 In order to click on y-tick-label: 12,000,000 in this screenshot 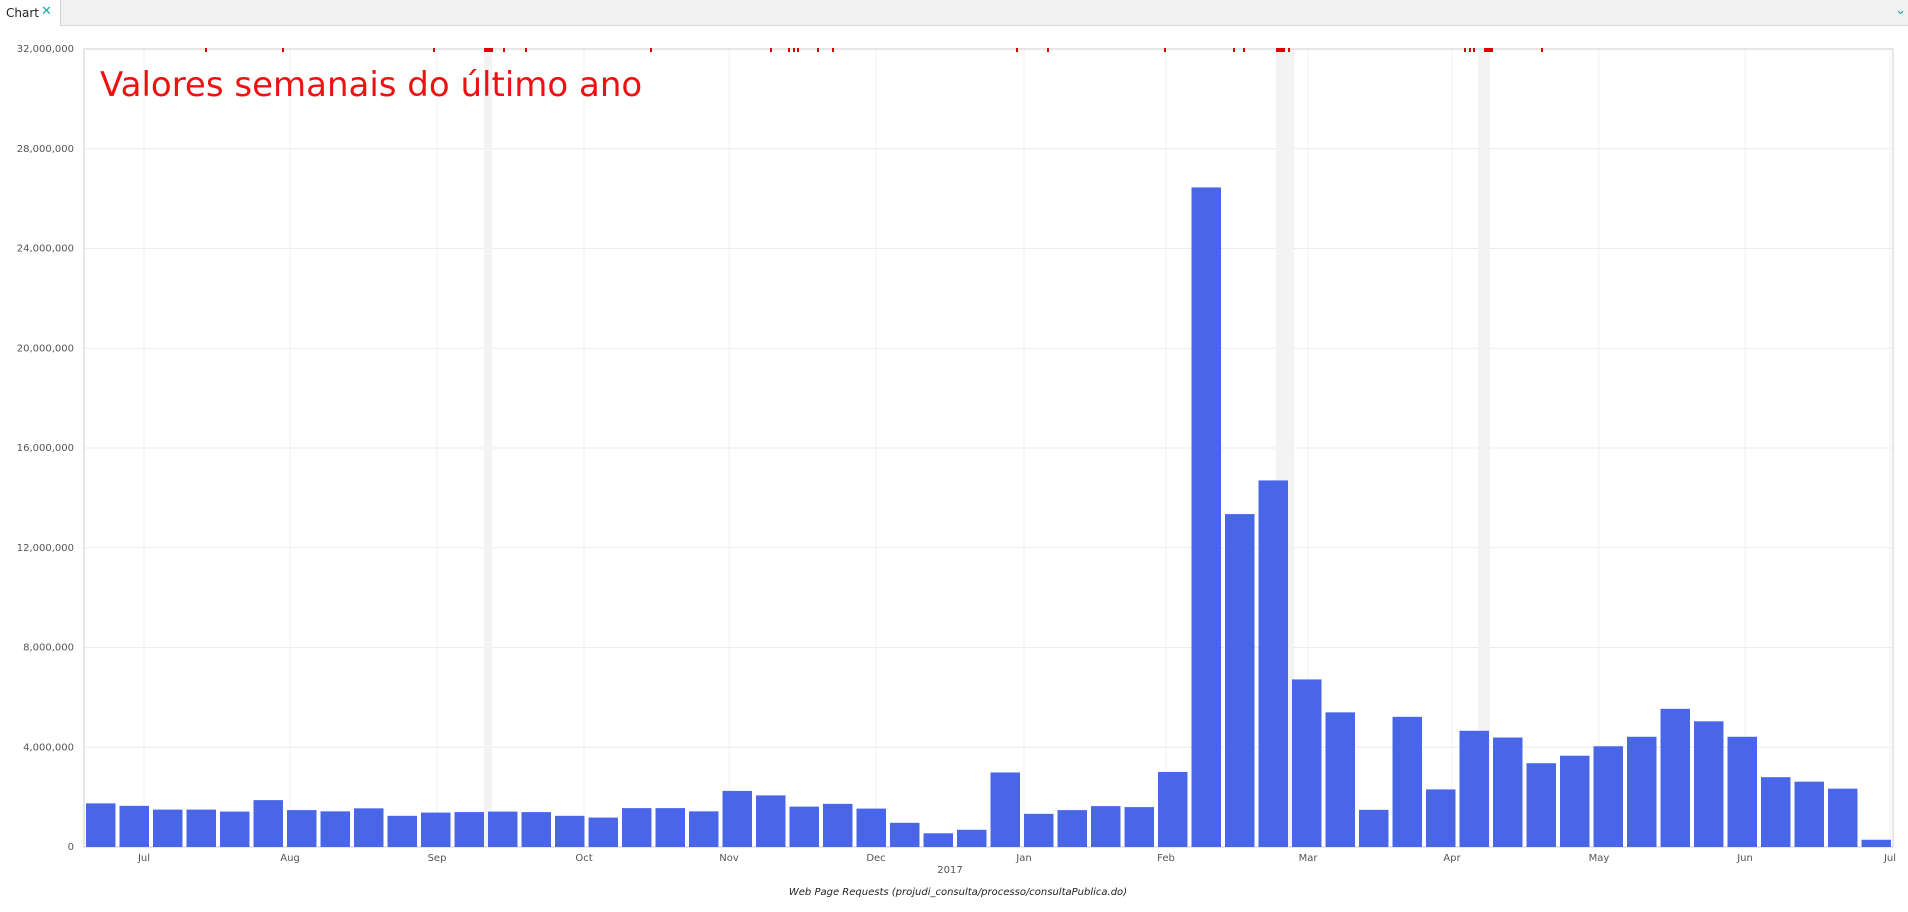, I will do `click(45, 548)`.